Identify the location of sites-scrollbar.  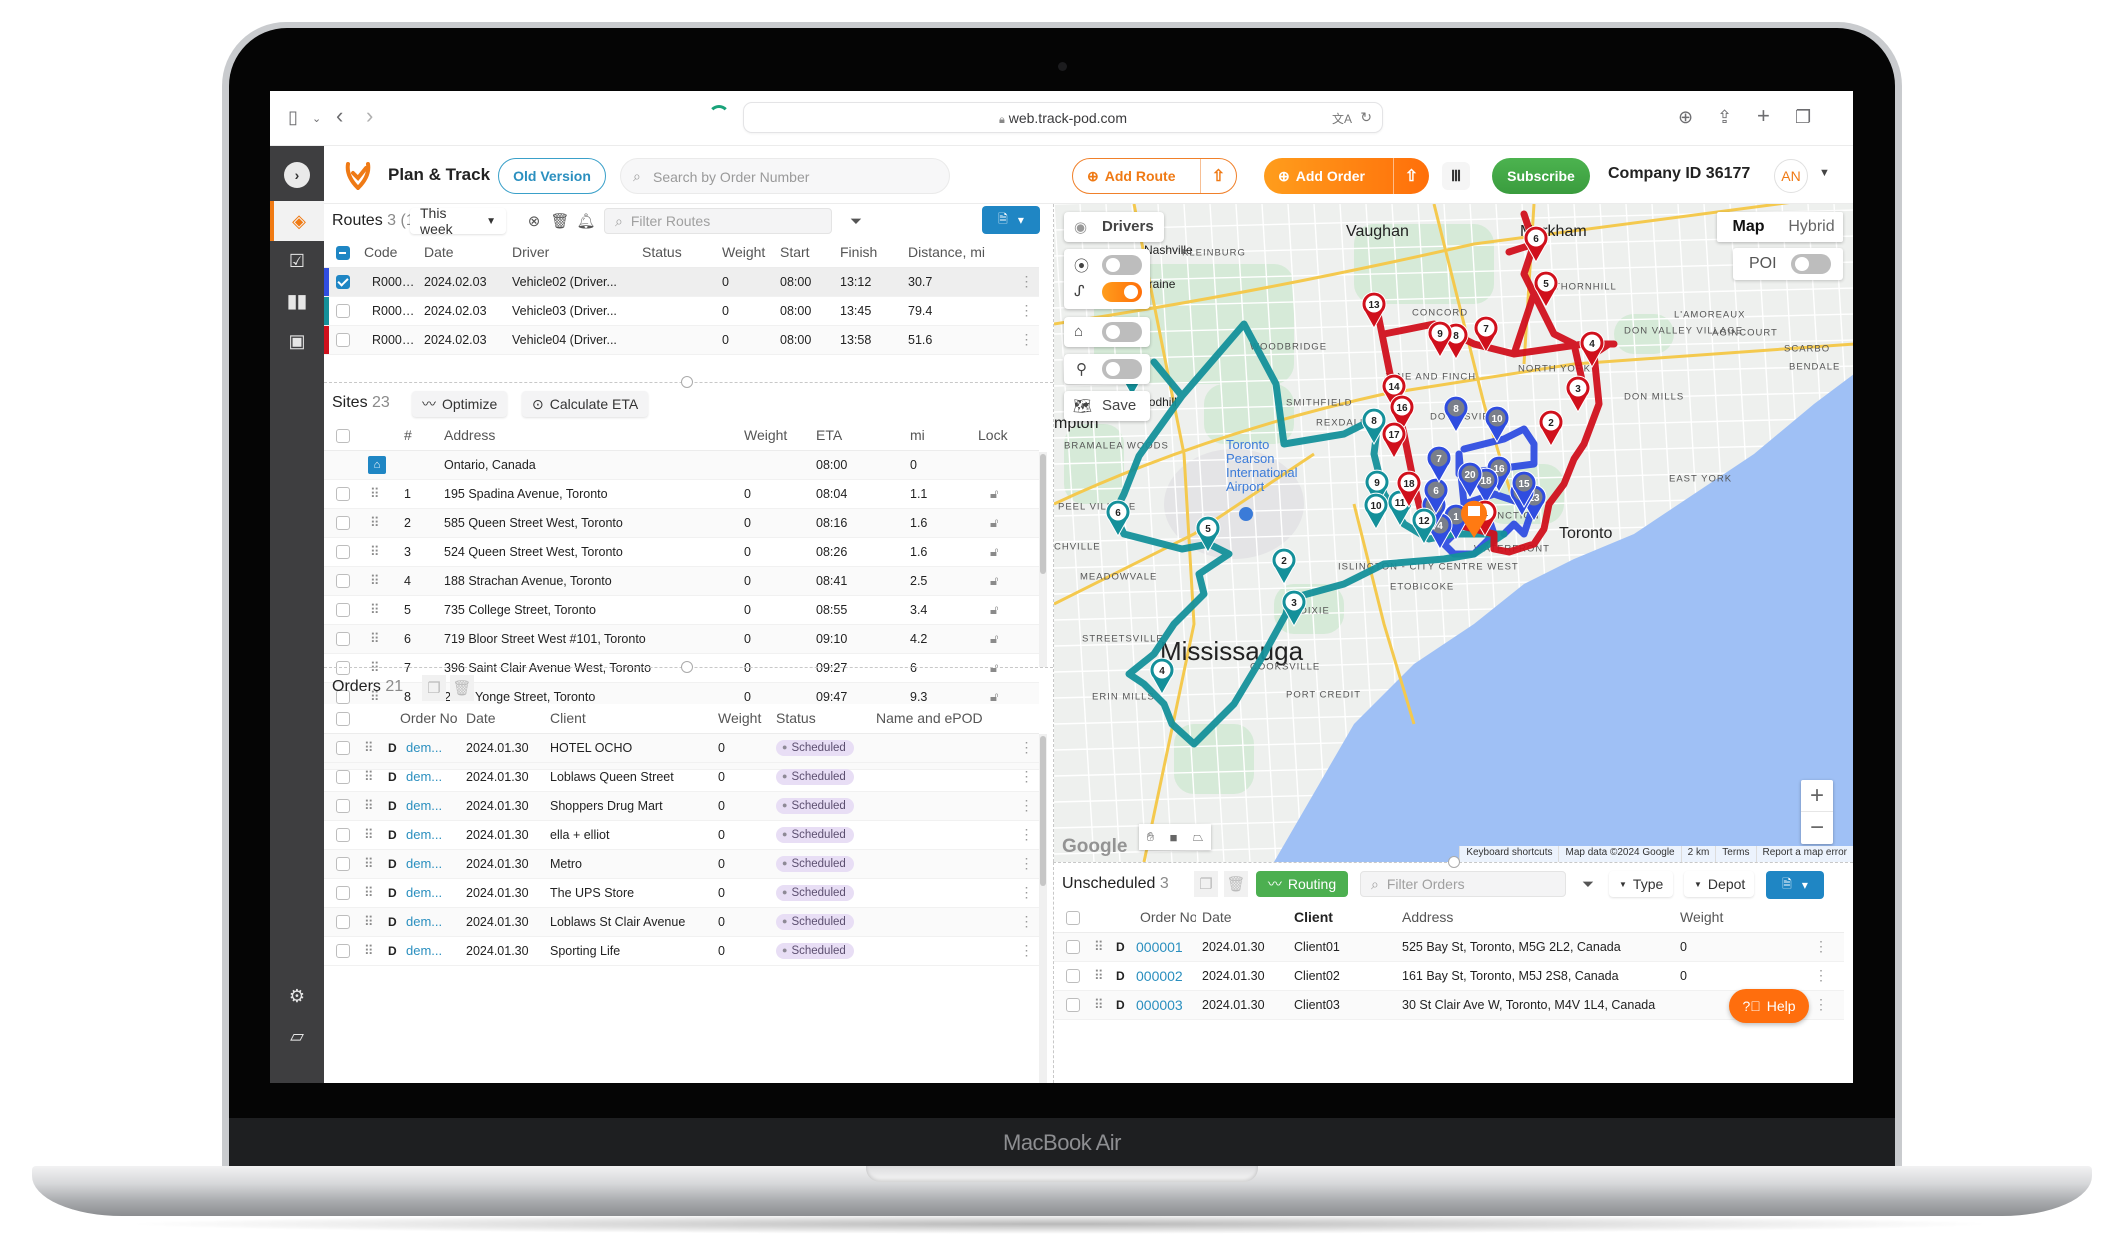
(1043, 559).